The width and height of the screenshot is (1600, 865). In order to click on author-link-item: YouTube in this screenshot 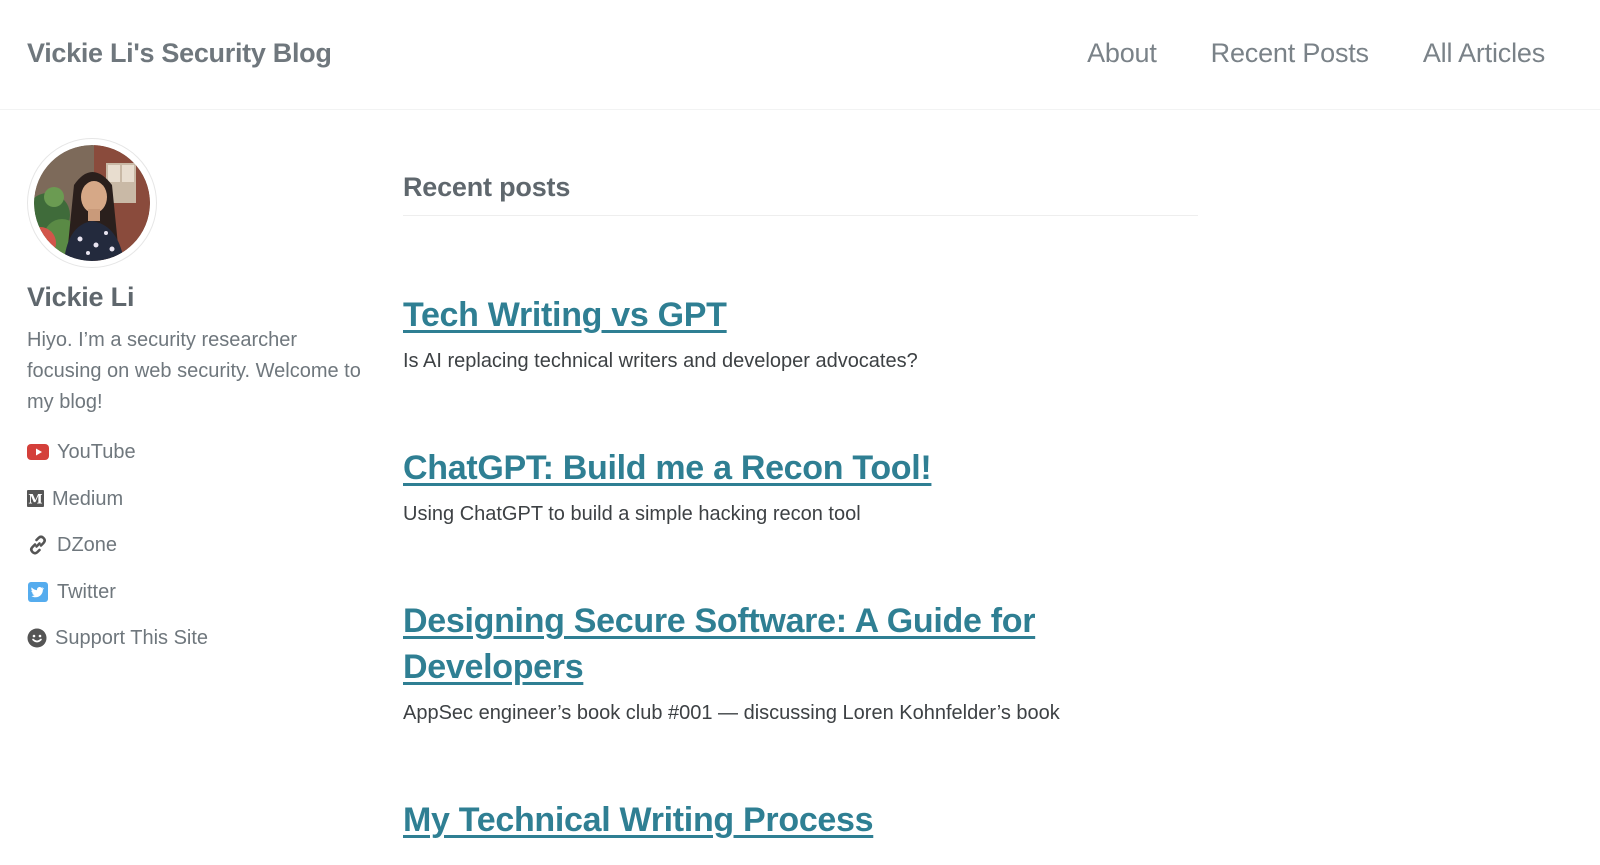, I will do `click(202, 463)`.